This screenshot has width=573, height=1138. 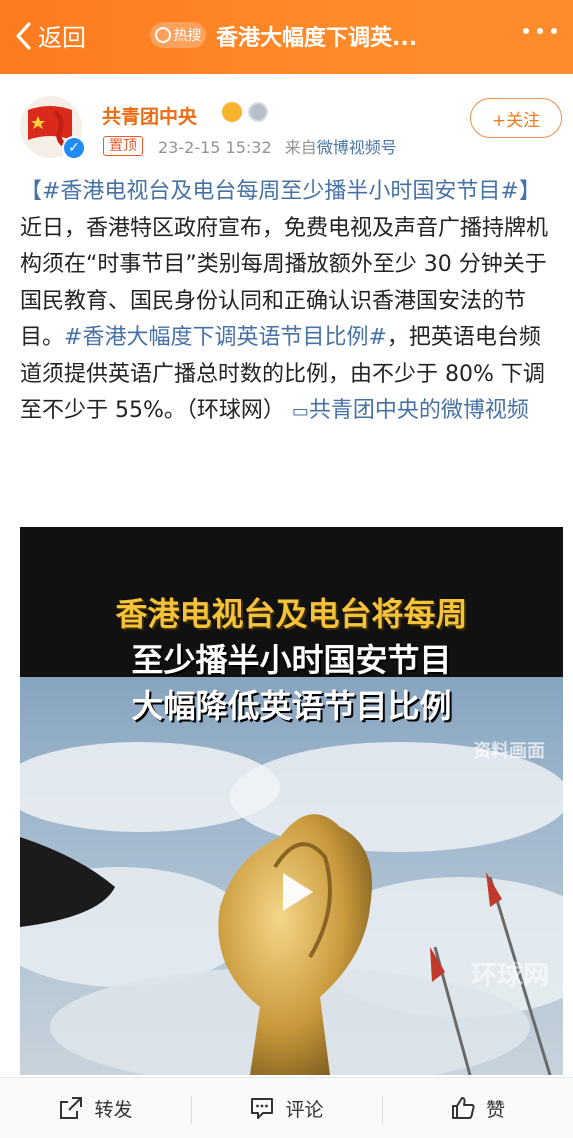 What do you see at coordinates (418, 410) in the screenshot?
I see `video-link-label: 共青团中央的微博视频` at bounding box center [418, 410].